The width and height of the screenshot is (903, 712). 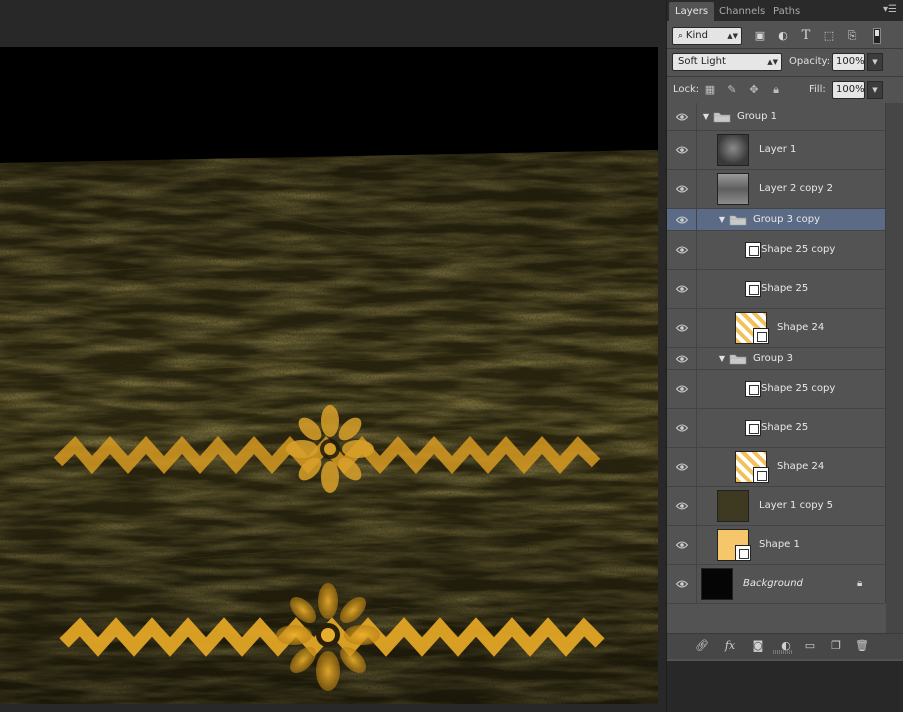 I want to click on layer-name: Background, so click(x=773, y=584).